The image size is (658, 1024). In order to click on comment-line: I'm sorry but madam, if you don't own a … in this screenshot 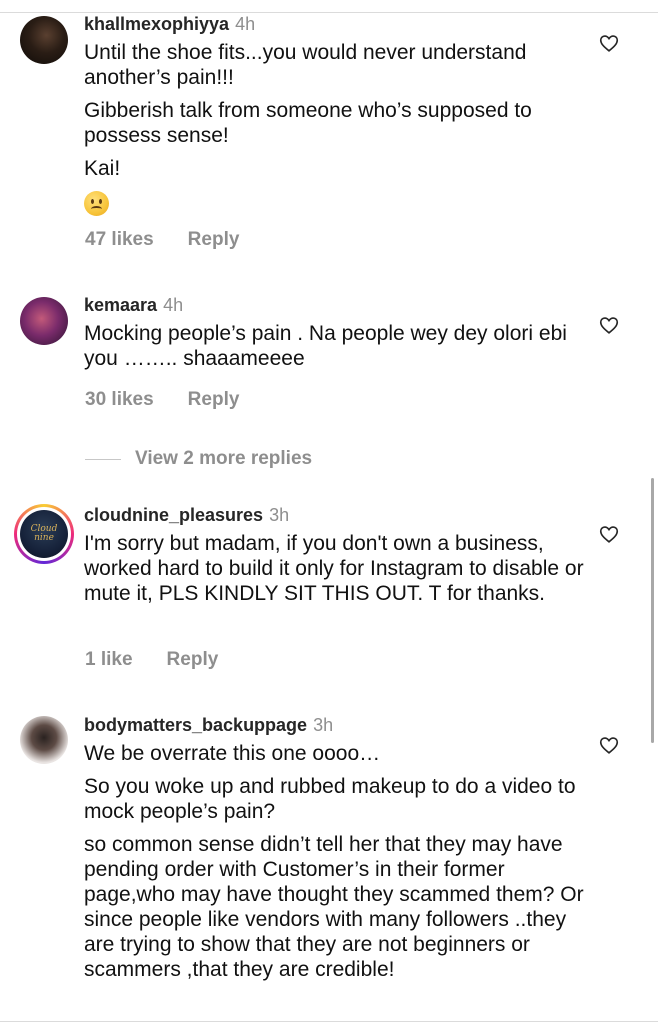, I will do `click(334, 568)`.